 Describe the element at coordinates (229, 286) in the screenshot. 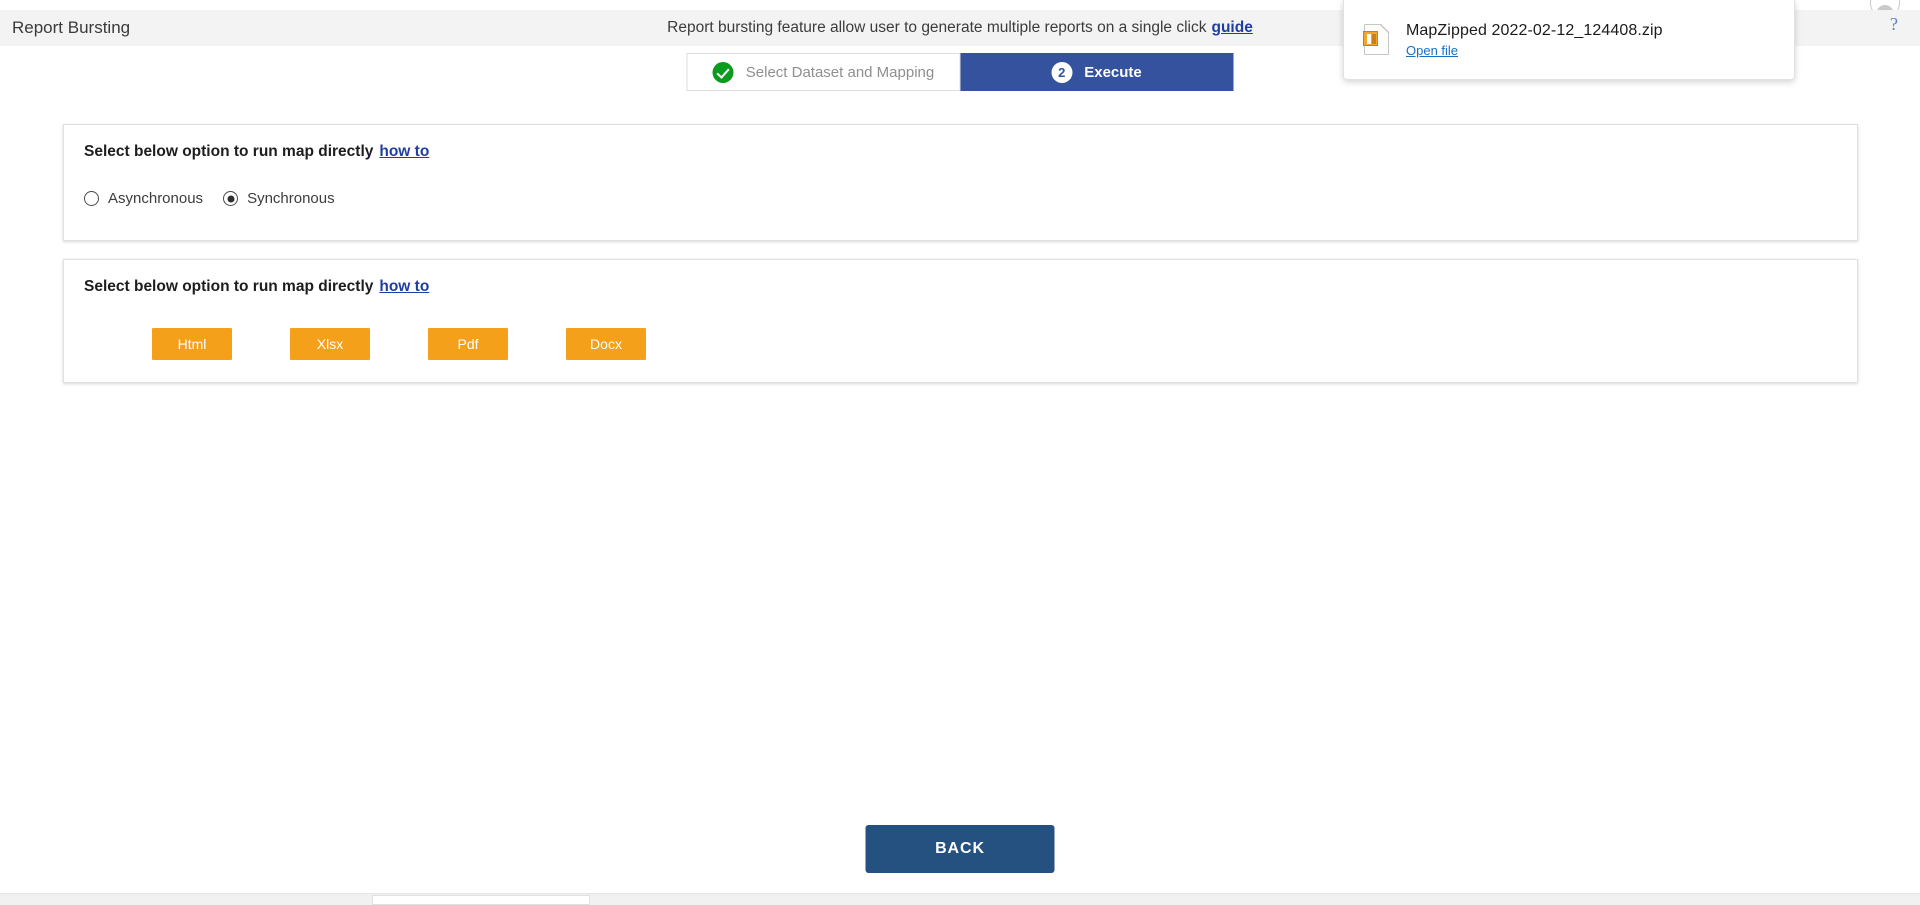

I see `output-format-heading-text: Select below option to run map directly` at that location.